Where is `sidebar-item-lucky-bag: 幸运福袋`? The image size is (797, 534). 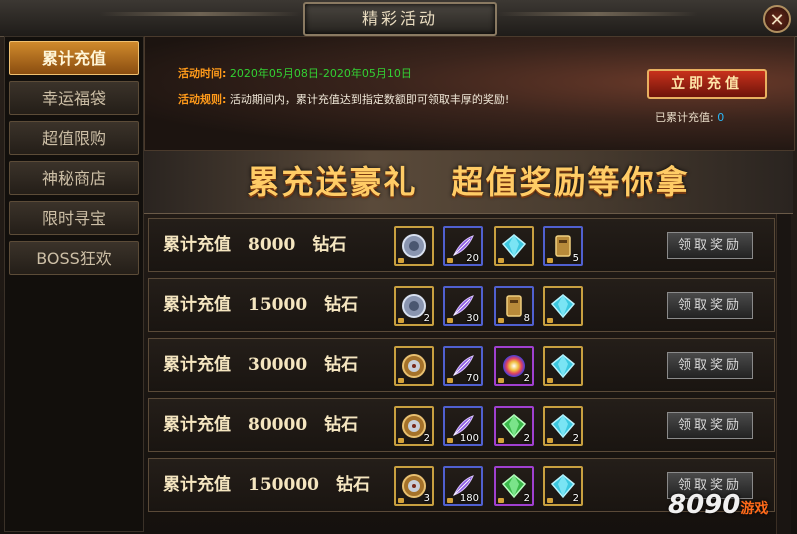
sidebar-item-lucky-bag: 幸运福袋 is located at coordinates (74, 98).